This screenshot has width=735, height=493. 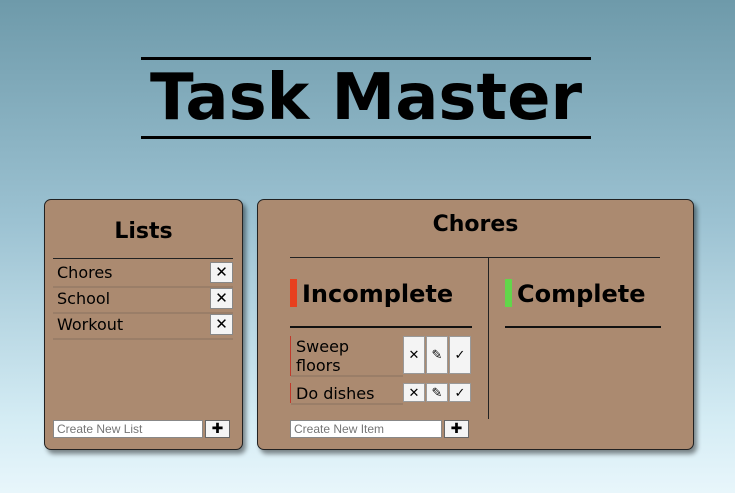 I want to click on list-item-label: School, so click(x=83, y=298).